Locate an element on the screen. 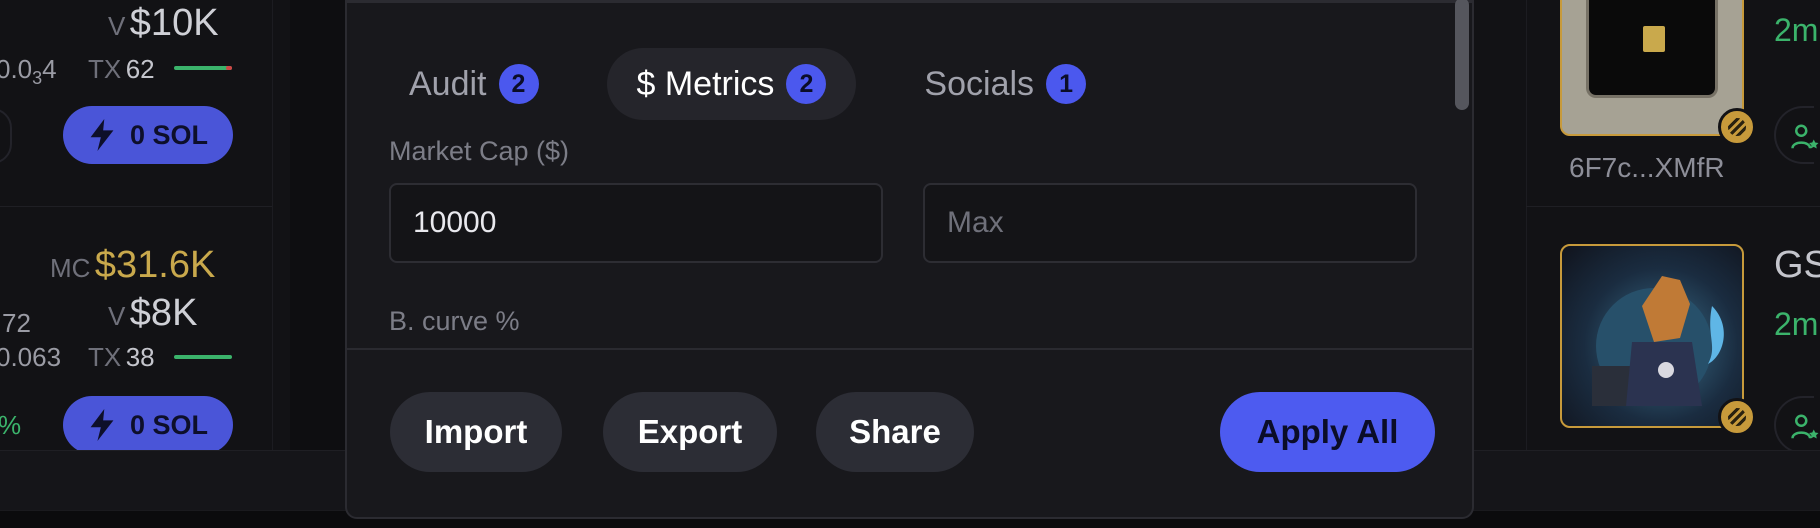 Image resolution: width=1820 pixels, height=528 pixels. tx-stat: TX 62 is located at coordinates (121, 69).